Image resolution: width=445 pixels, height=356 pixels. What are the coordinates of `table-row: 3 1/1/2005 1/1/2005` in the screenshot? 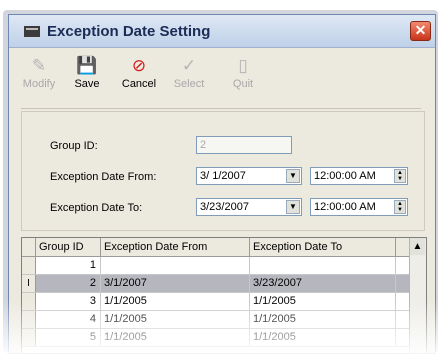 It's located at (224, 302).